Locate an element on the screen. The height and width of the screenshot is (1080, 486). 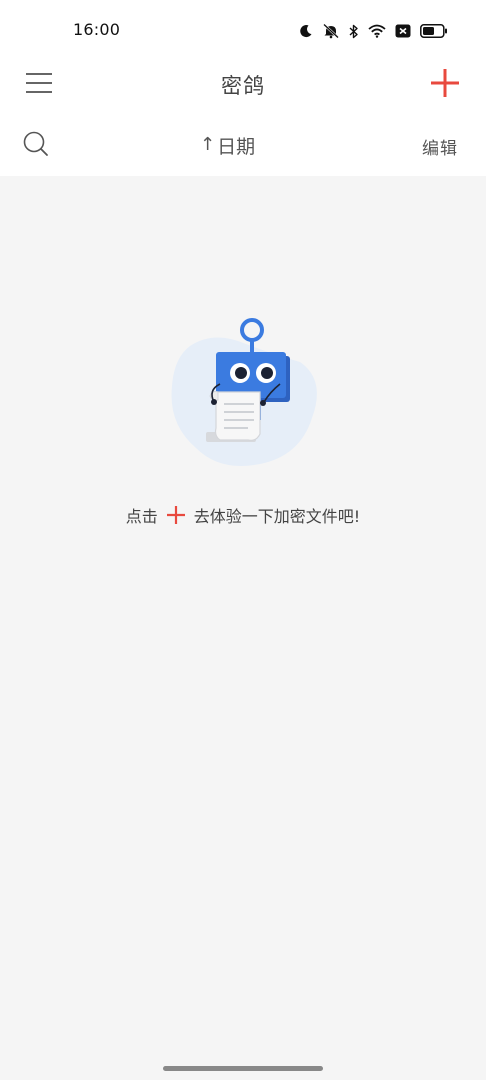
app-header: 密鸽 is located at coordinates (243, 86).